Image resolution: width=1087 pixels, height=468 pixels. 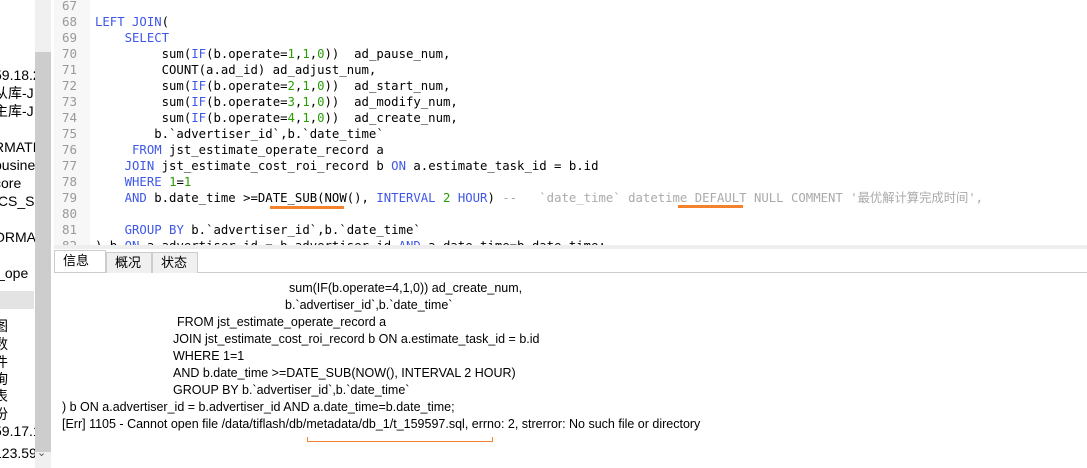 I want to click on result-tabs: 信息 概况 状态, so click(x=570, y=261).